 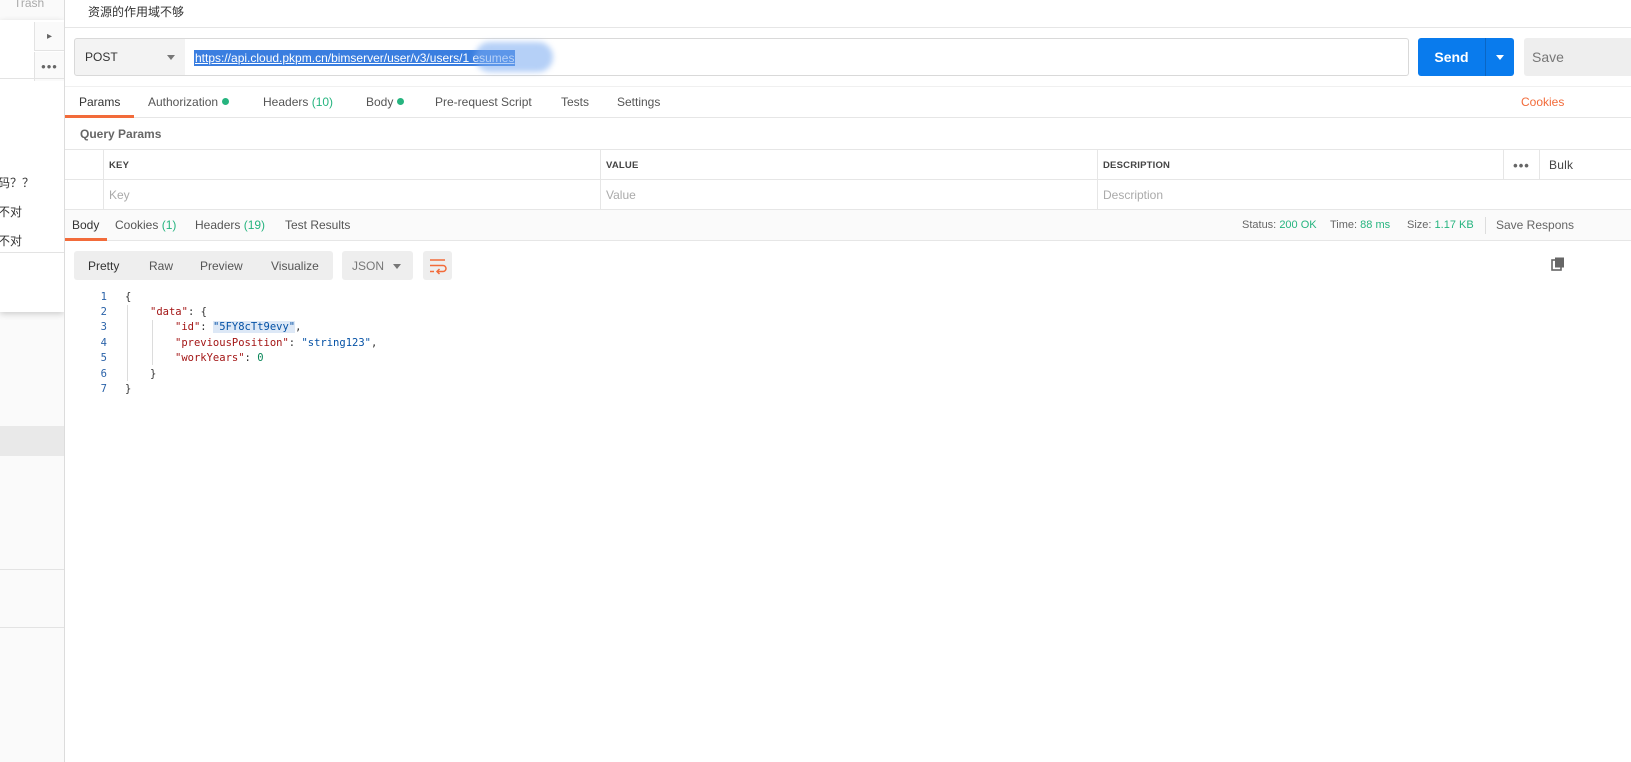 What do you see at coordinates (137, 225) in the screenshot?
I see `tab-label: Cookies` at bounding box center [137, 225].